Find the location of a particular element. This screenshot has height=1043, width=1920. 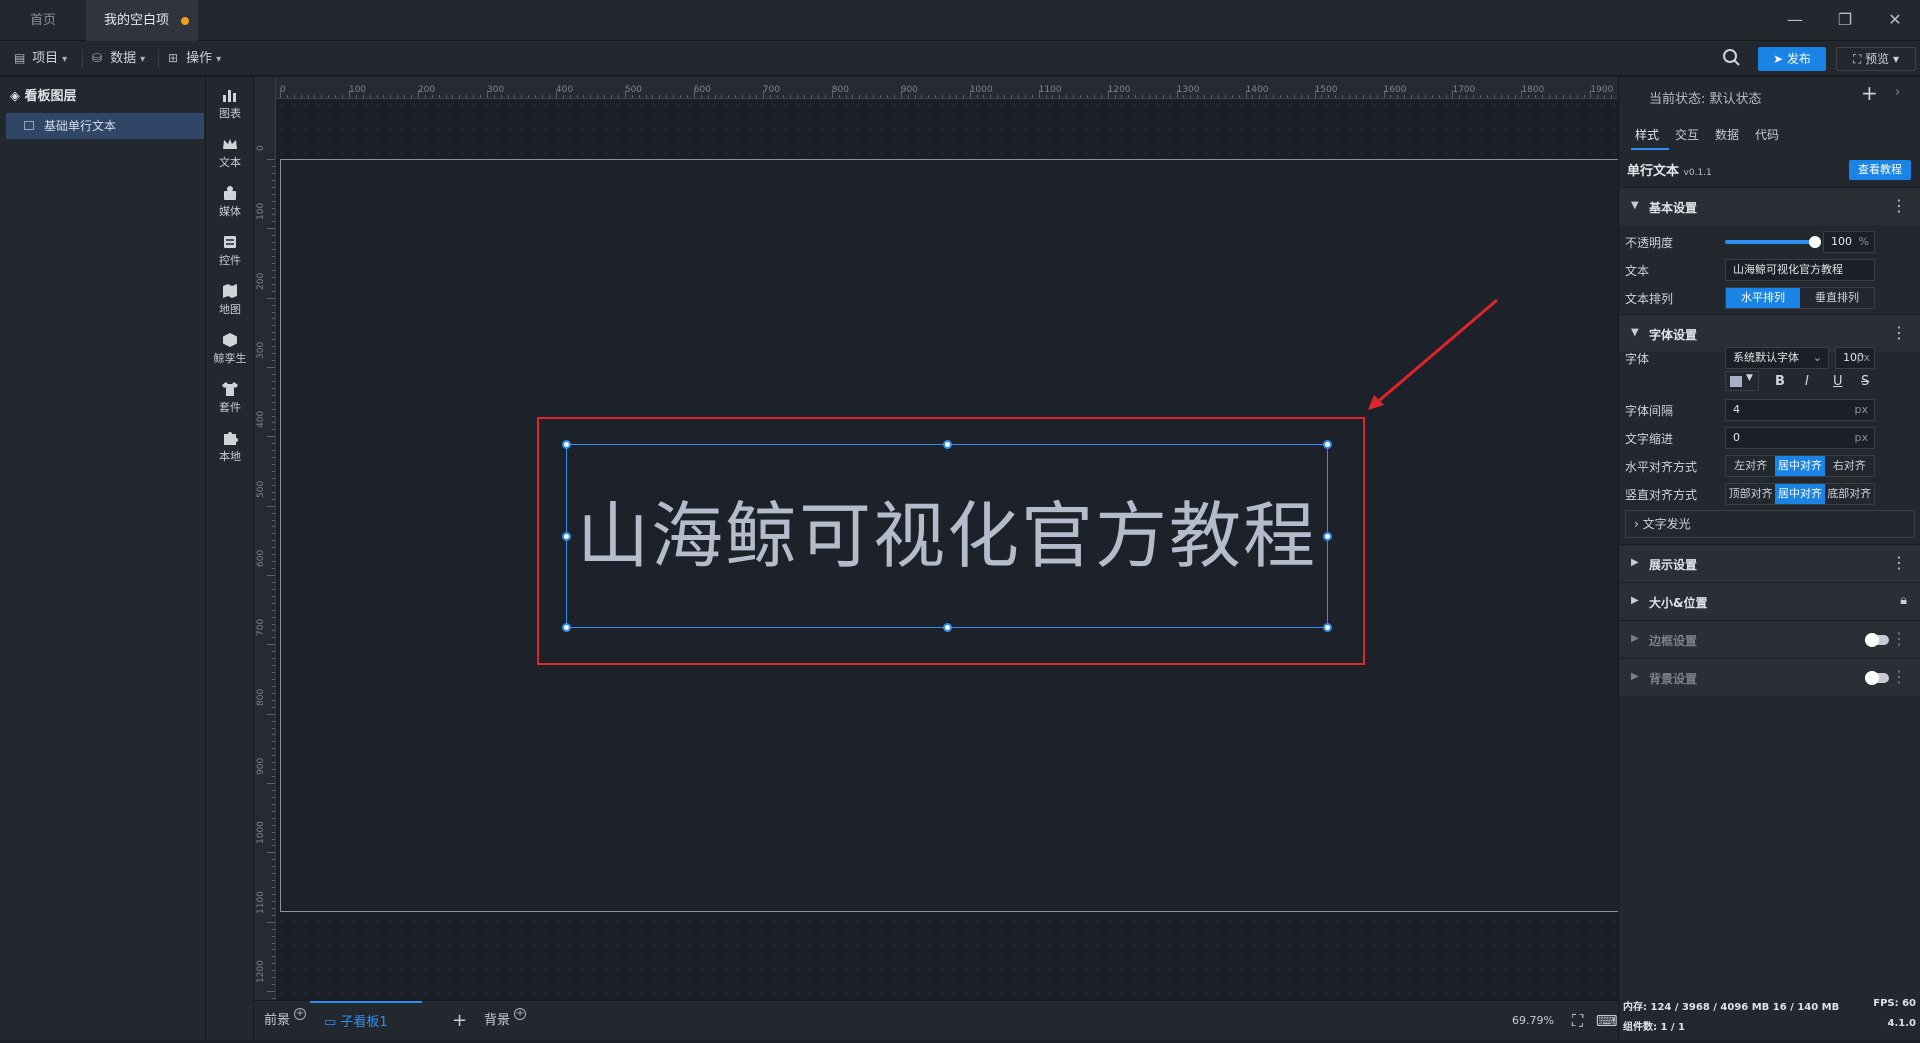

search-icon is located at coordinates (1732, 58).